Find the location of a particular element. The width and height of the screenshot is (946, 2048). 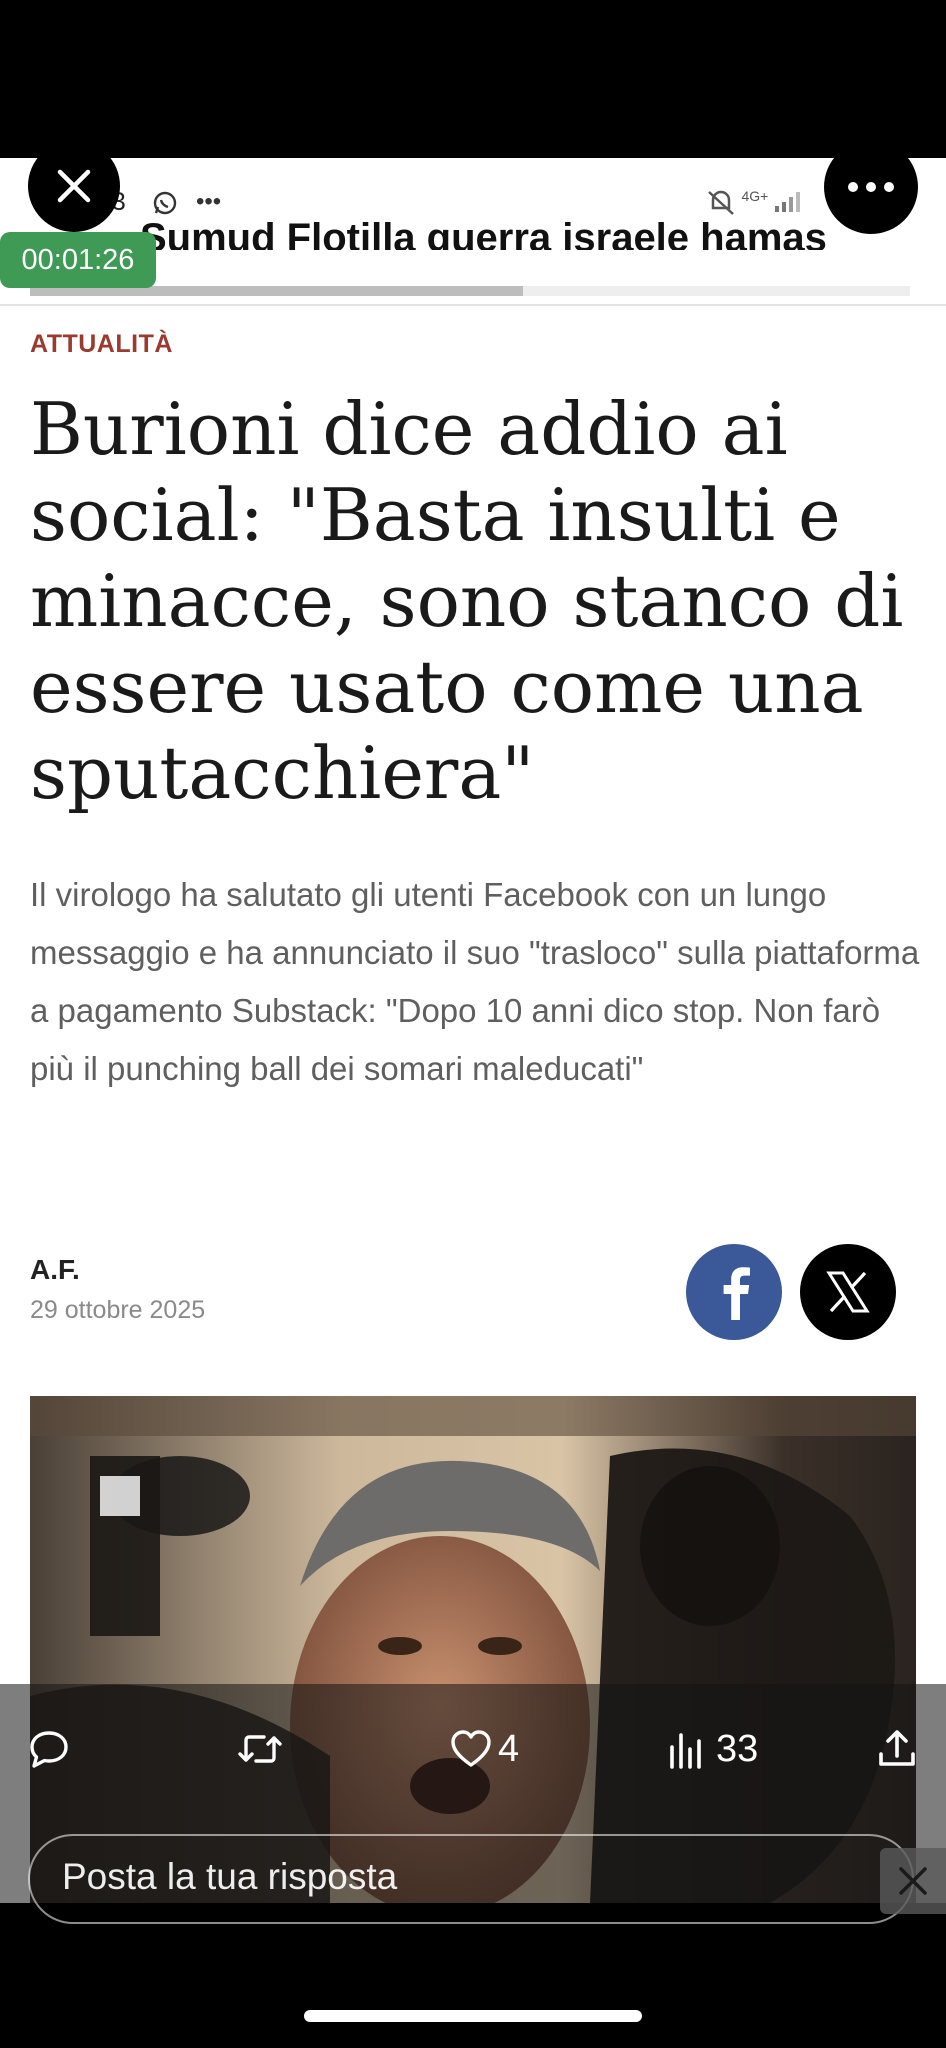

article-author: A.F. is located at coordinates (55, 1269).